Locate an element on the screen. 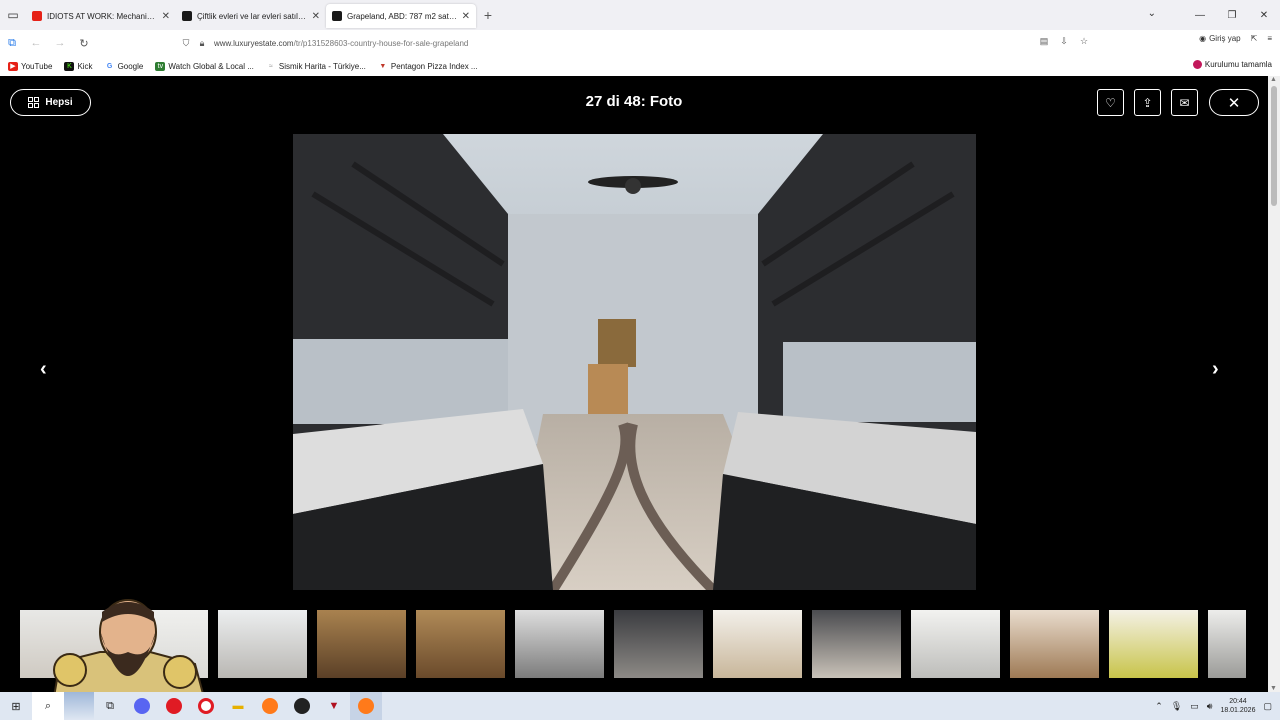 Image resolution: width=1280 pixels, height=720 pixels. bookmark-kick: K Kick is located at coordinates (78, 66).